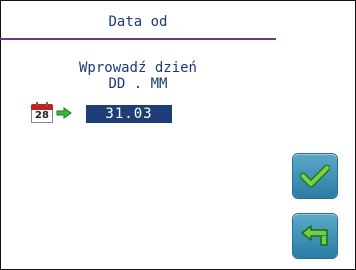  I want to click on confirm-button, so click(315, 176).